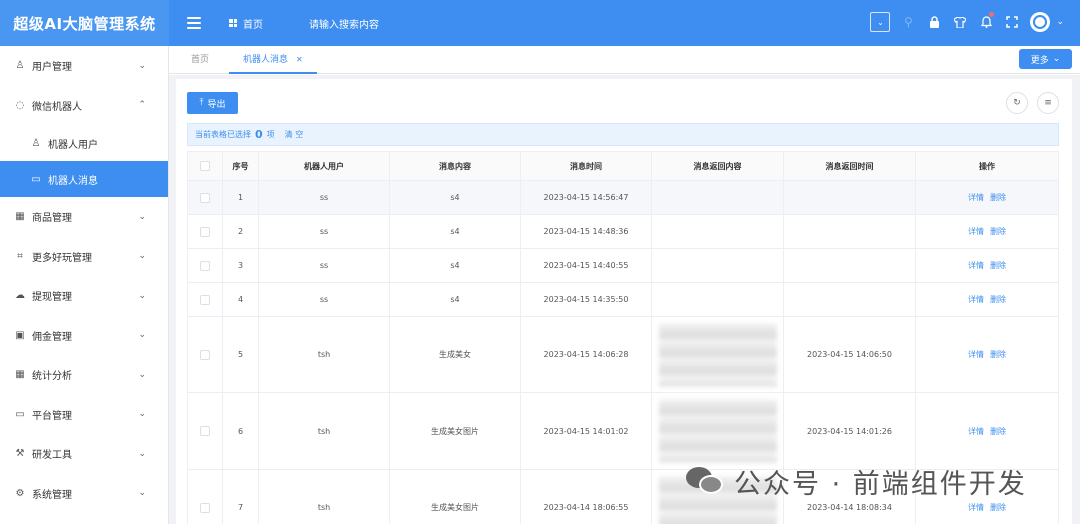 The image size is (1080, 524). I want to click on sidebar-item-system-management: ⚙ 系统管理 ⌄, so click(84, 494).